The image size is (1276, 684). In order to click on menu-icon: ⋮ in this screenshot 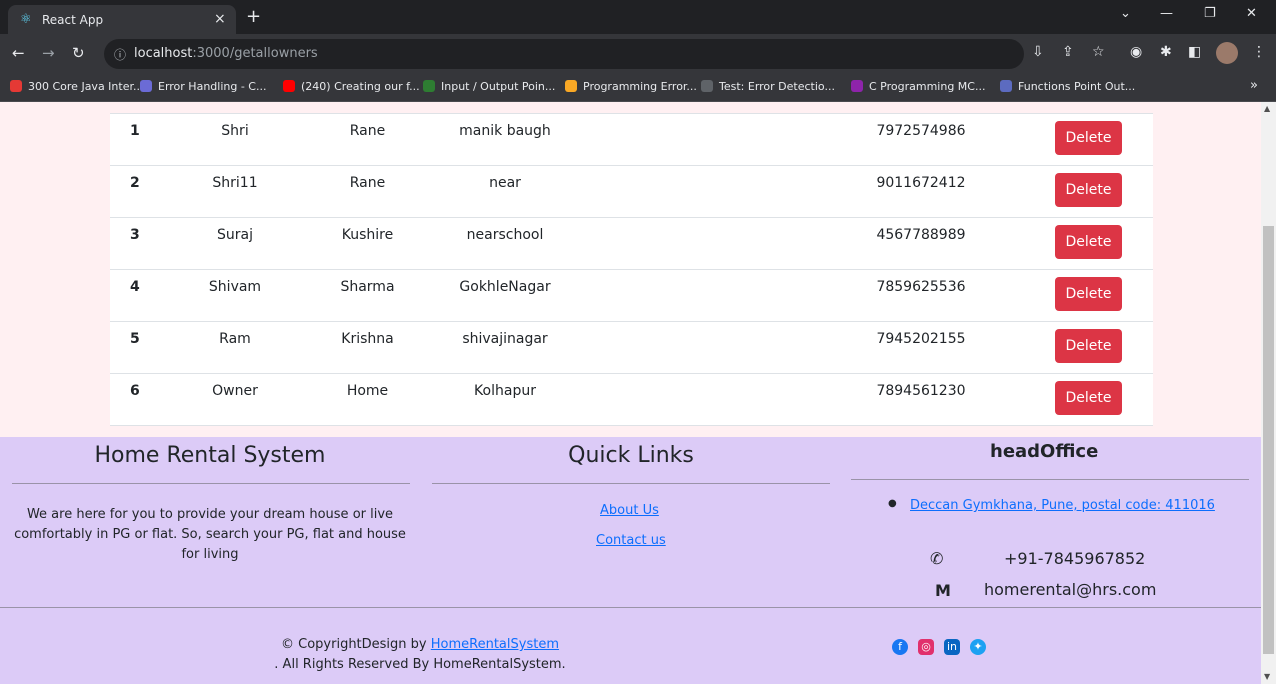, I will do `click(1259, 52)`.